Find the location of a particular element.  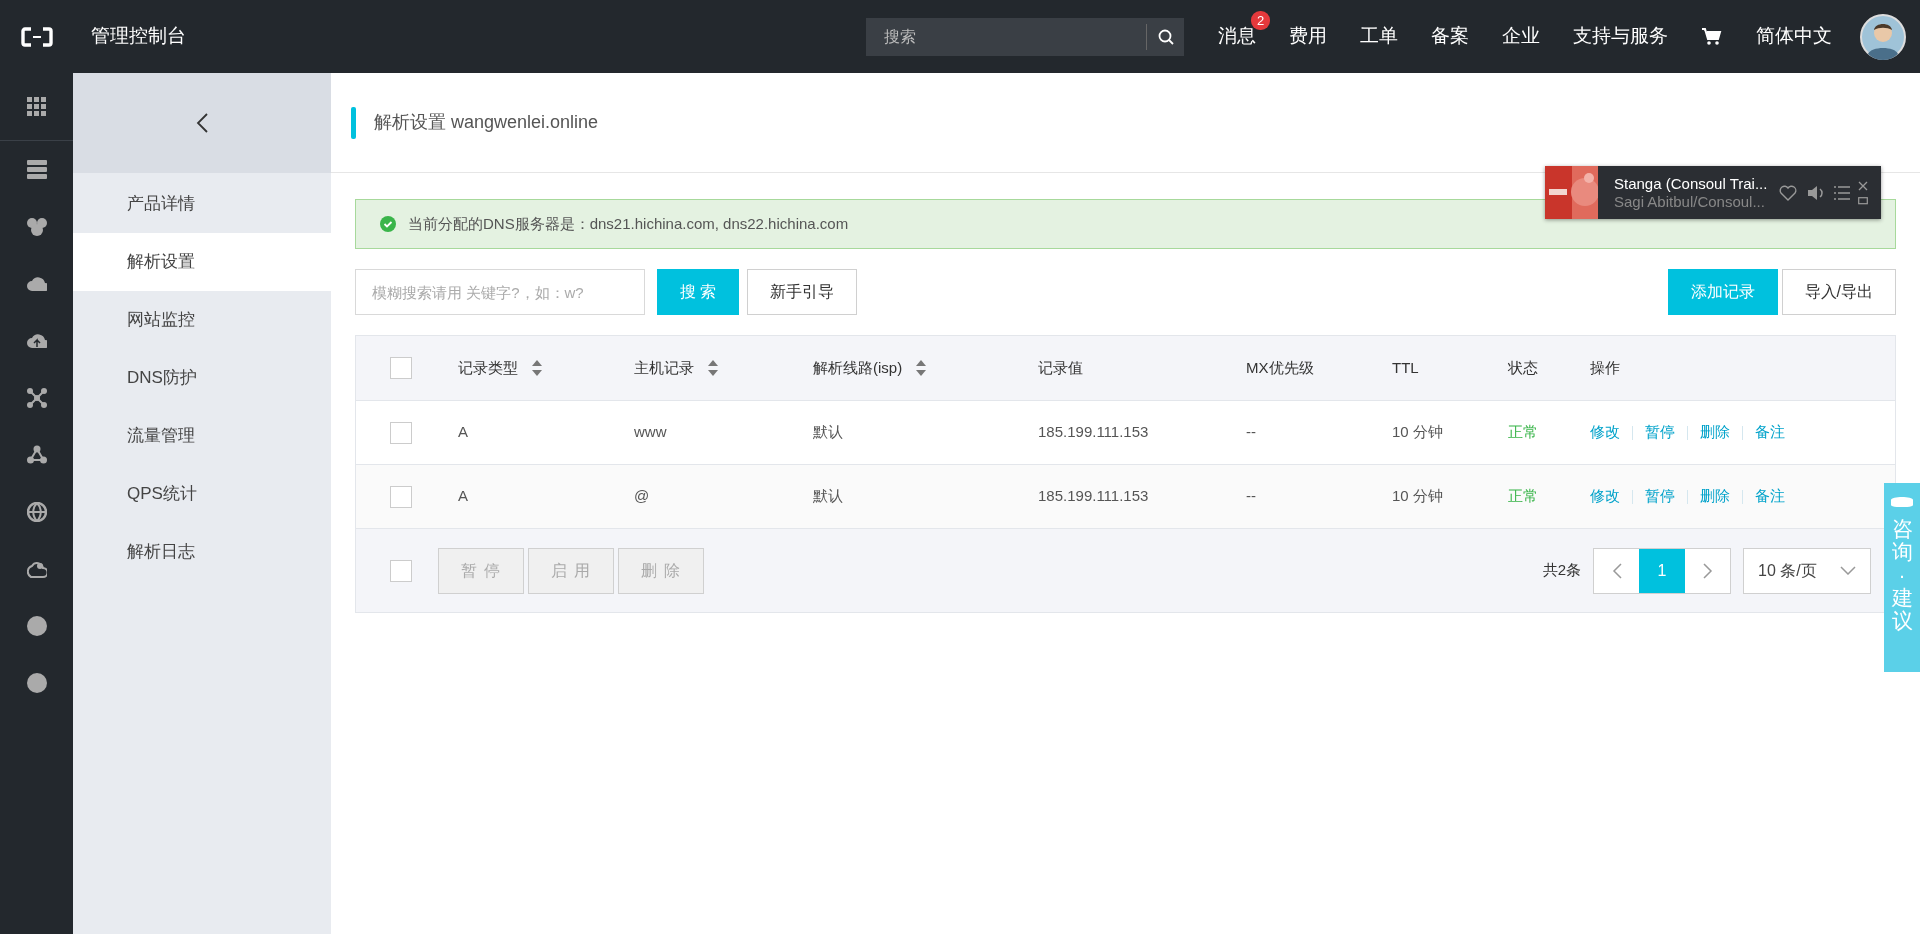

column-header: 记录类型 is located at coordinates (488, 367).